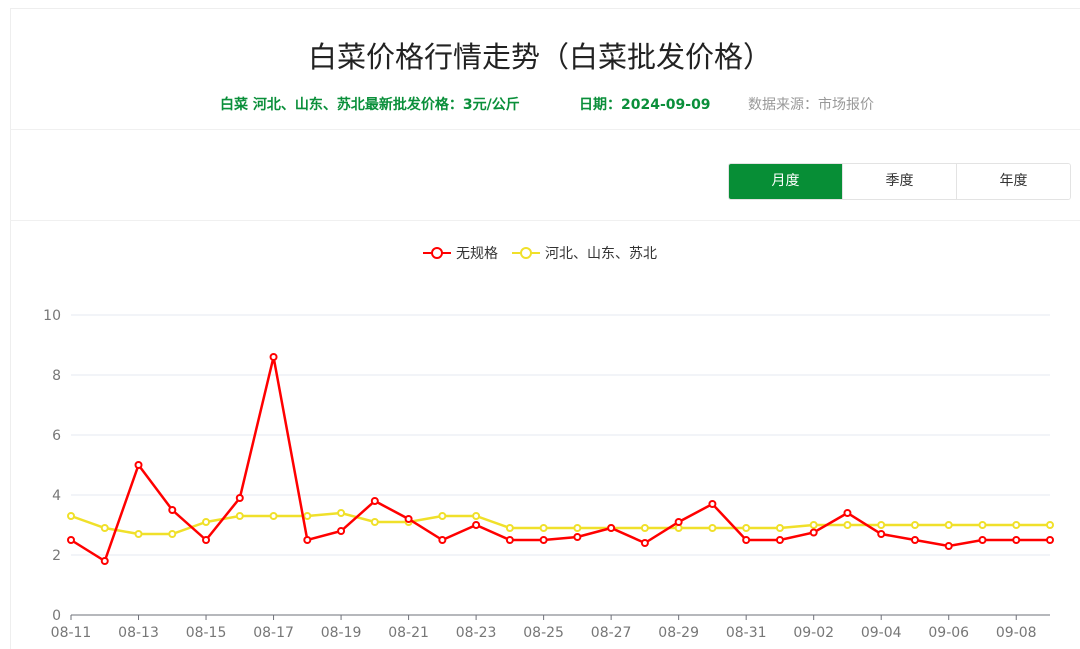  What do you see at coordinates (476, 633) in the screenshot?
I see `x-tick-label: 08-23` at bounding box center [476, 633].